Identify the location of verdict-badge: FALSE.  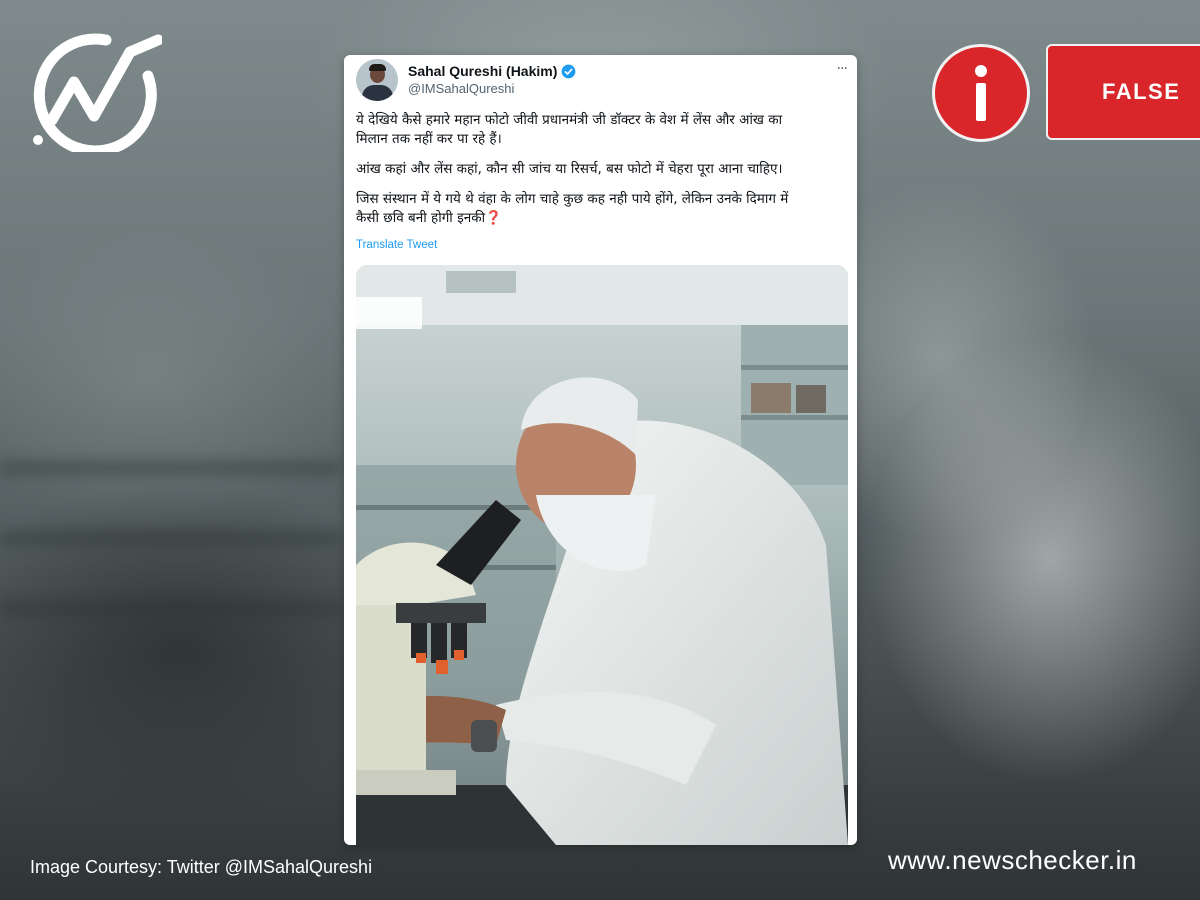
(1123, 92).